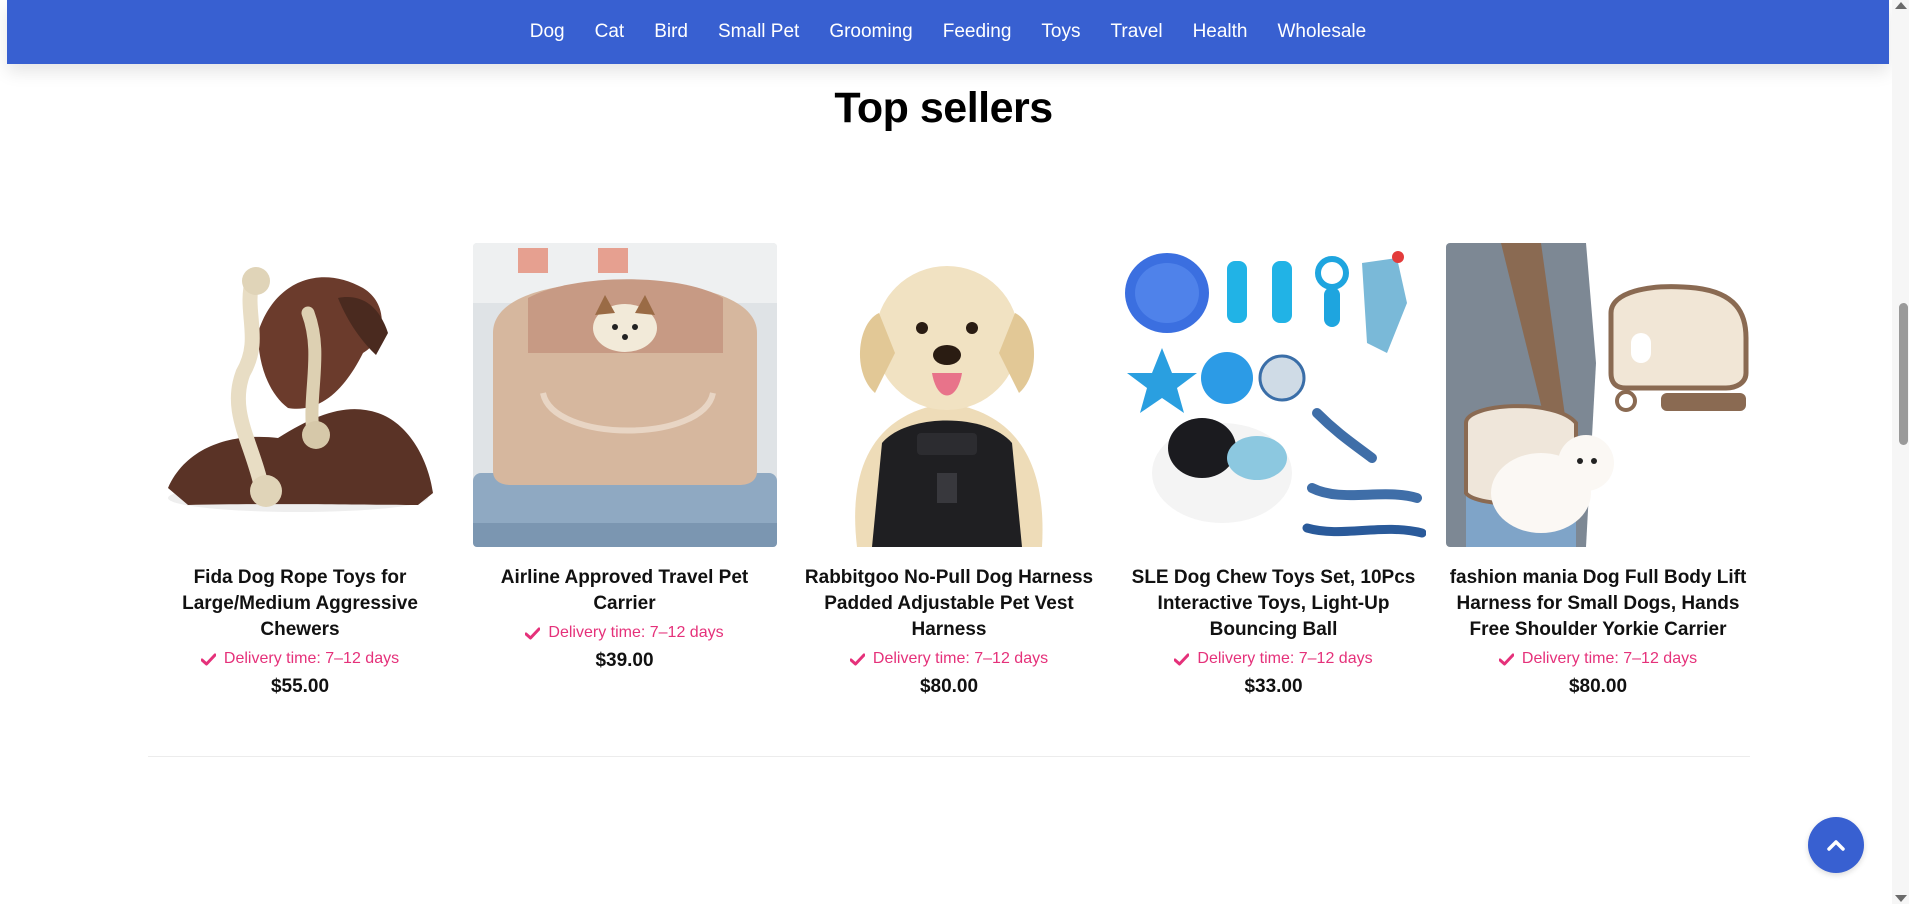 This screenshot has height=904, width=1909. I want to click on chew-toy-set-image, so click(1273, 395).